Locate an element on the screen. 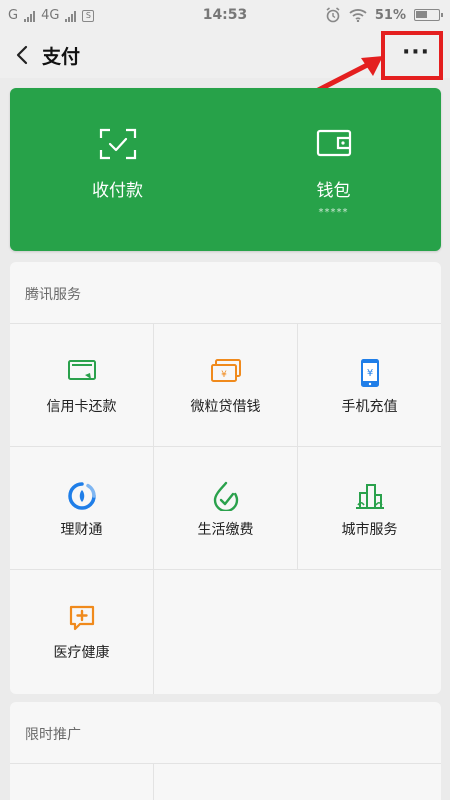 This screenshot has height=800, width=450. wallet-label: 钱包 is located at coordinates (333, 191).